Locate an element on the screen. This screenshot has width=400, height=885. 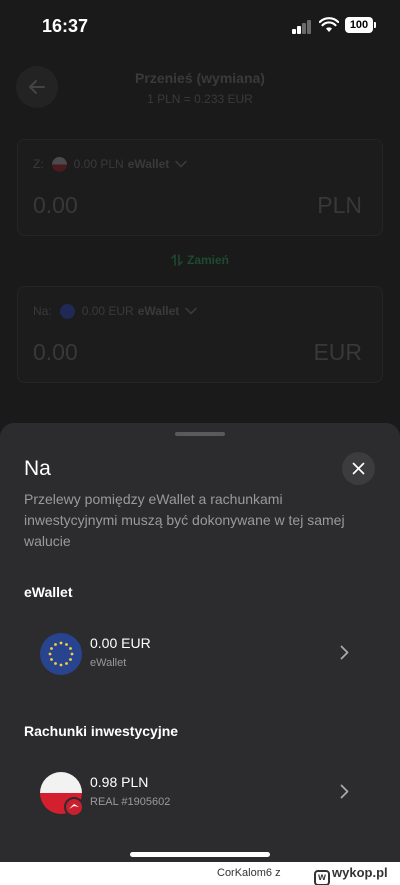
section-title-ewallet: eWallet is located at coordinates (48, 592).